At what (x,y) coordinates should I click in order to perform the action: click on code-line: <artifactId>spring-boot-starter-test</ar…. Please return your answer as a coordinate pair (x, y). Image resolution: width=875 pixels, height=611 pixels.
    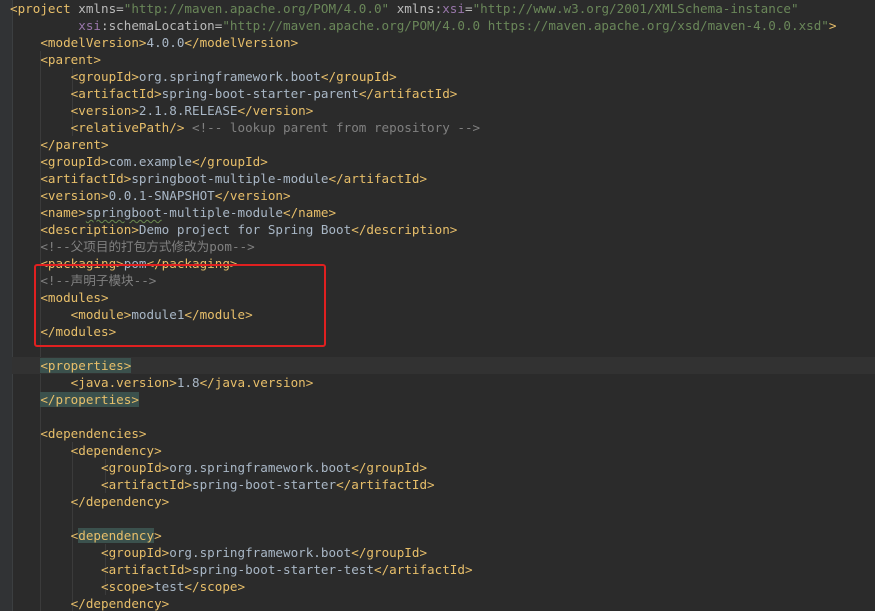
    Looking at the image, I should click on (241, 569).